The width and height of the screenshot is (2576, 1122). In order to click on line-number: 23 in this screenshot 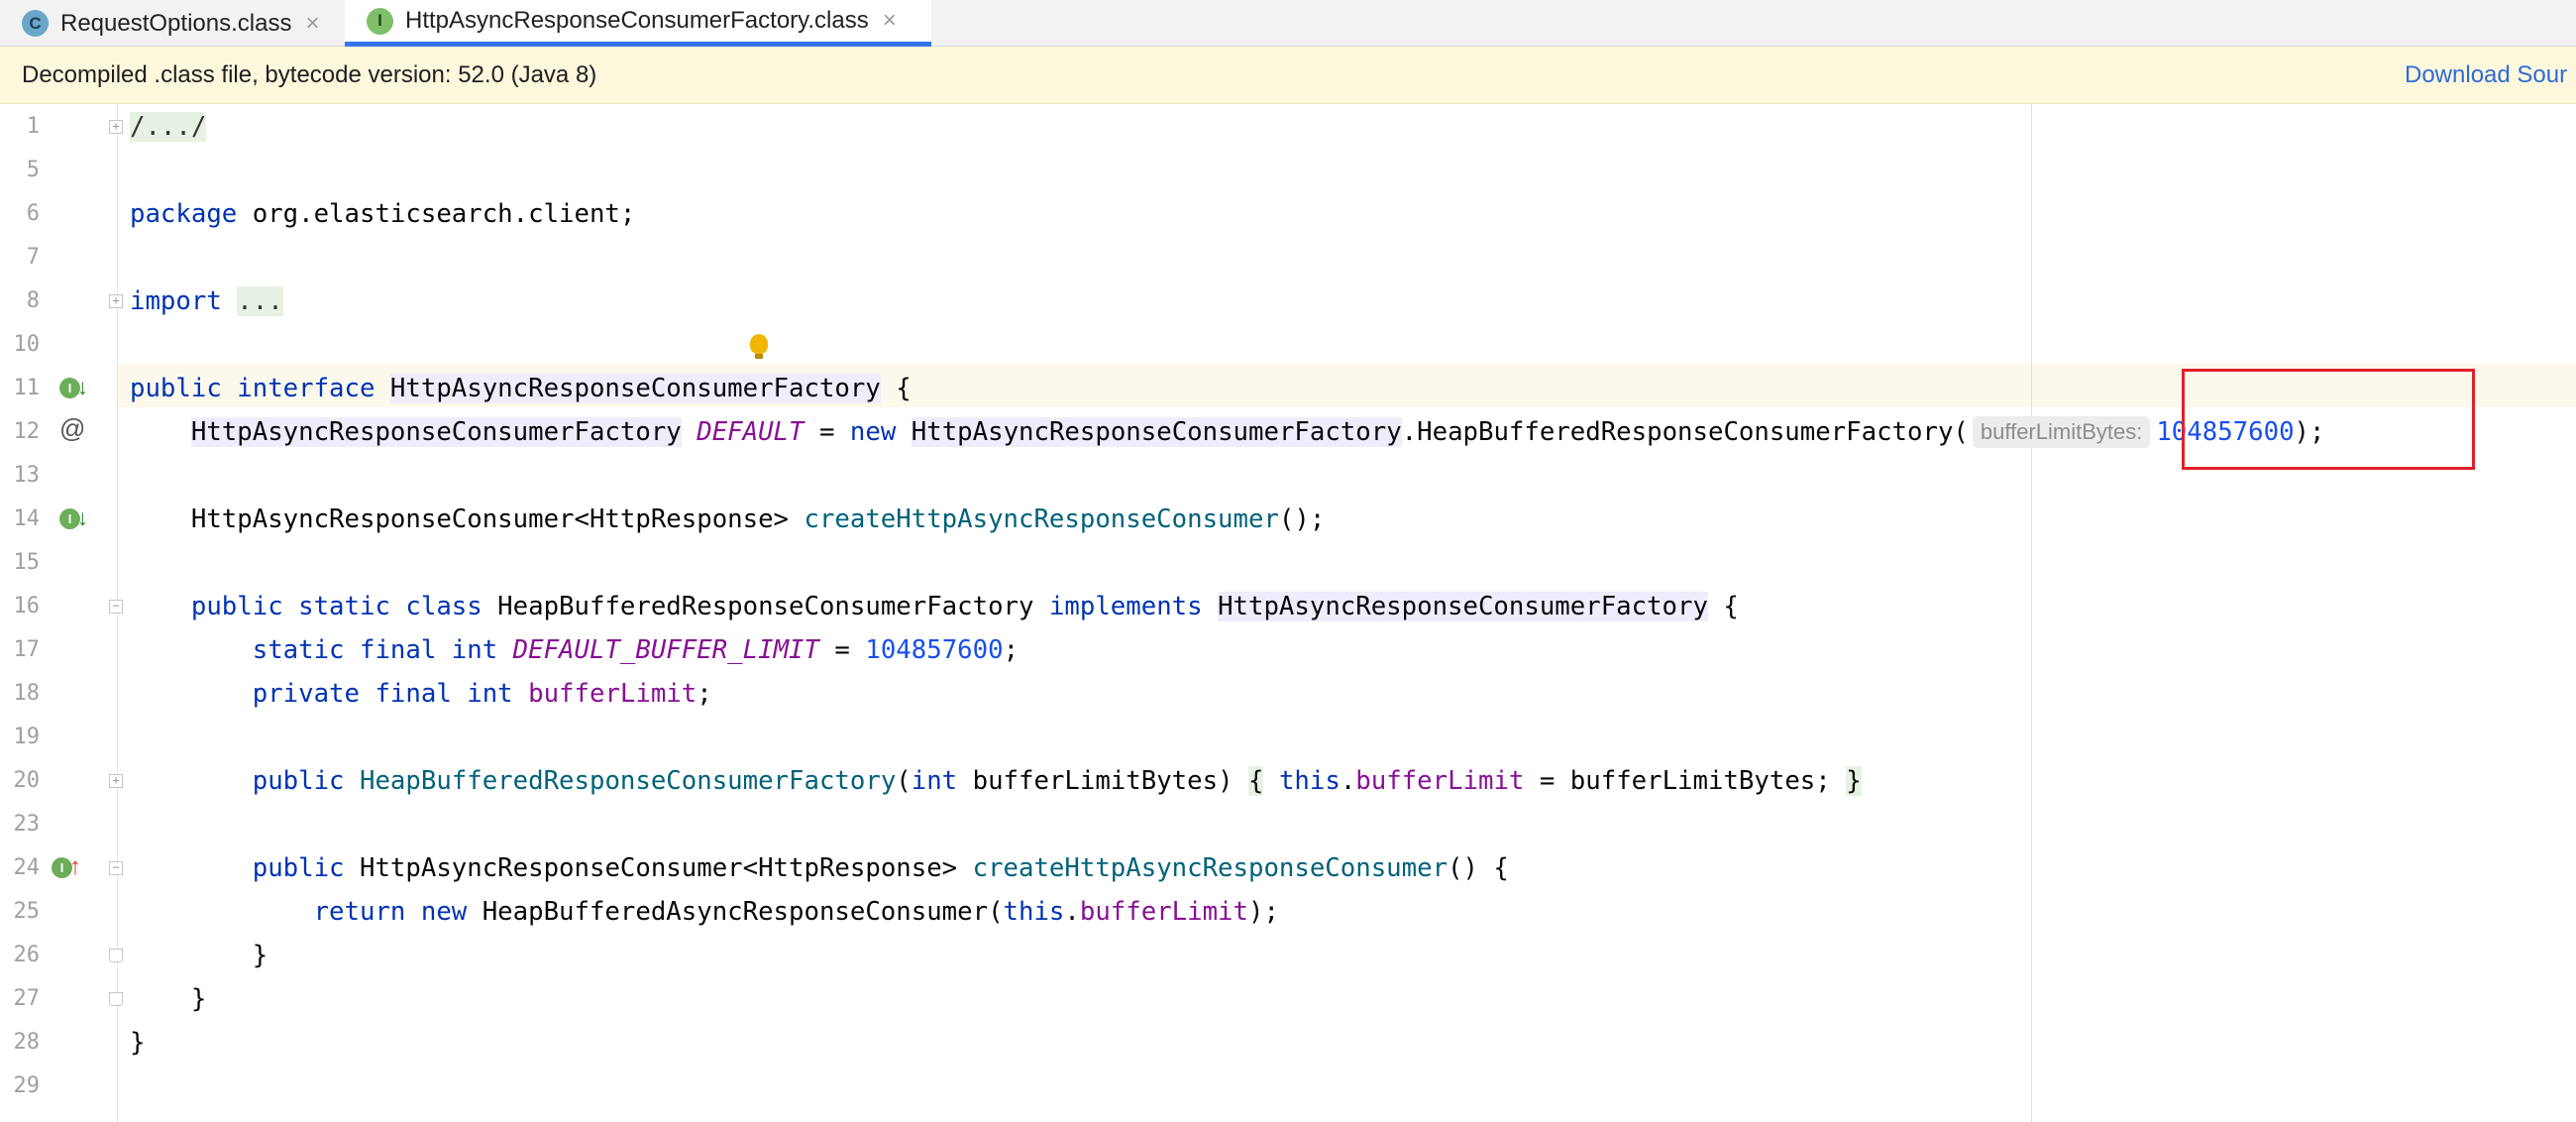, I will do `click(27, 825)`.